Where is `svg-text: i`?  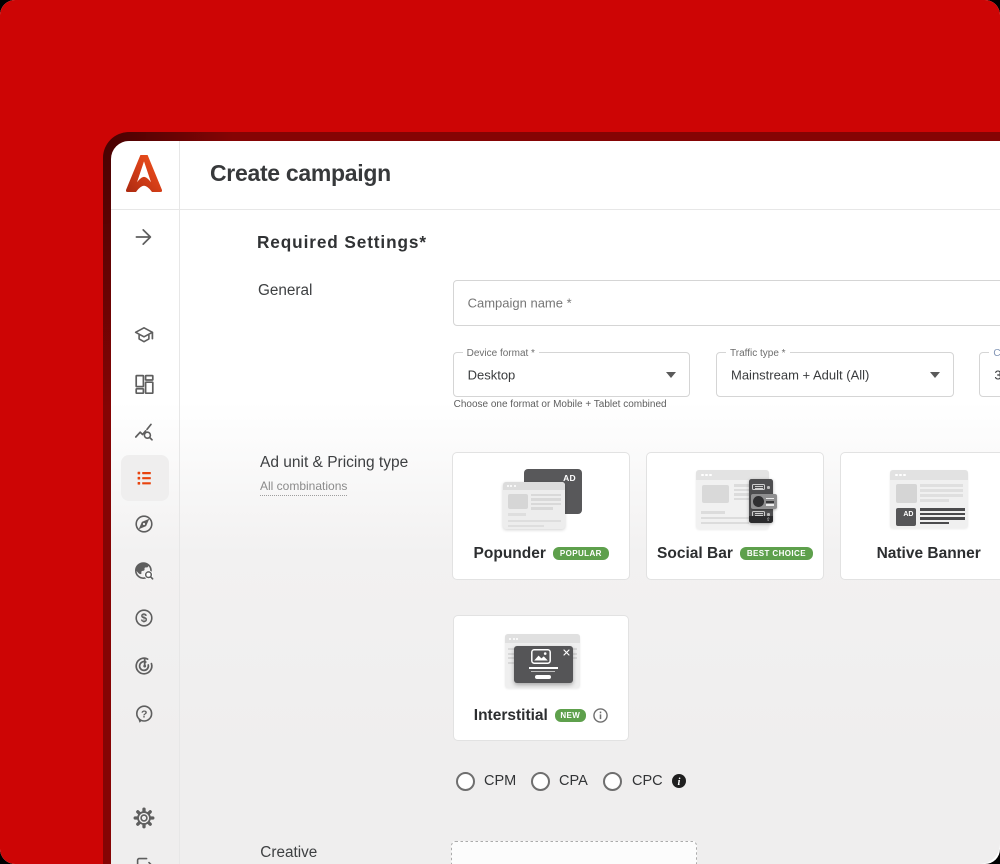
svg-text: i is located at coordinates (679, 781).